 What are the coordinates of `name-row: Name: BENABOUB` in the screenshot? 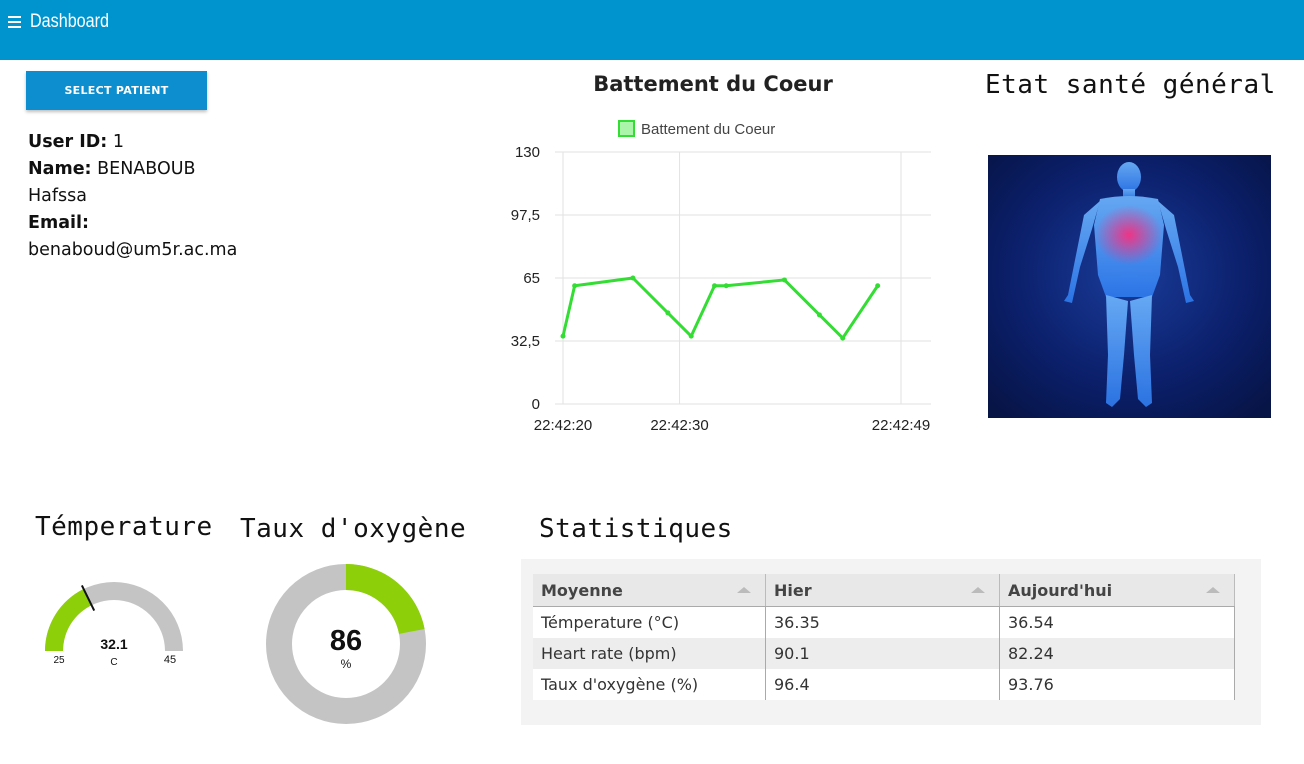 It's located at (143, 169).